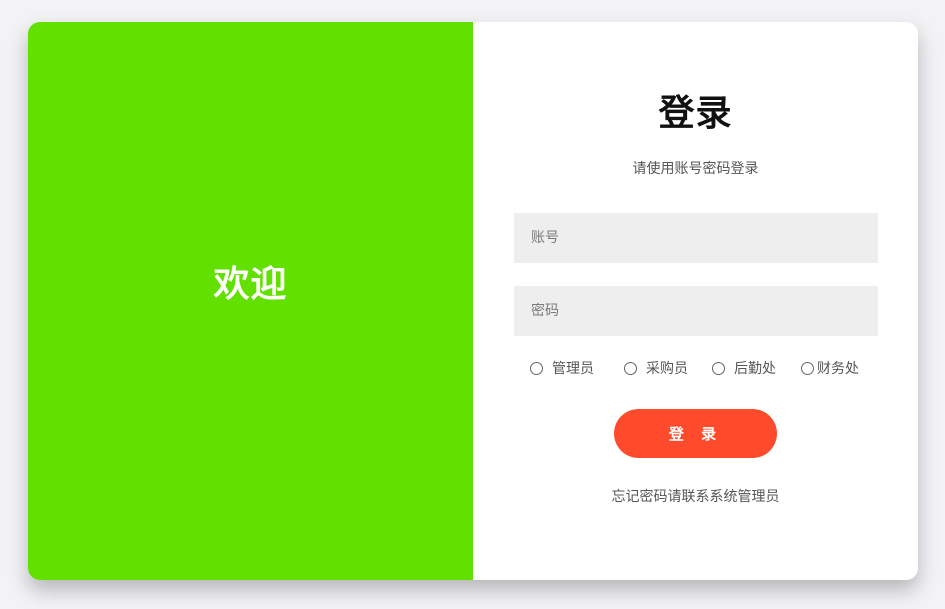 The image size is (945, 609). What do you see at coordinates (695, 113) in the screenshot?
I see `login-title: 登录` at bounding box center [695, 113].